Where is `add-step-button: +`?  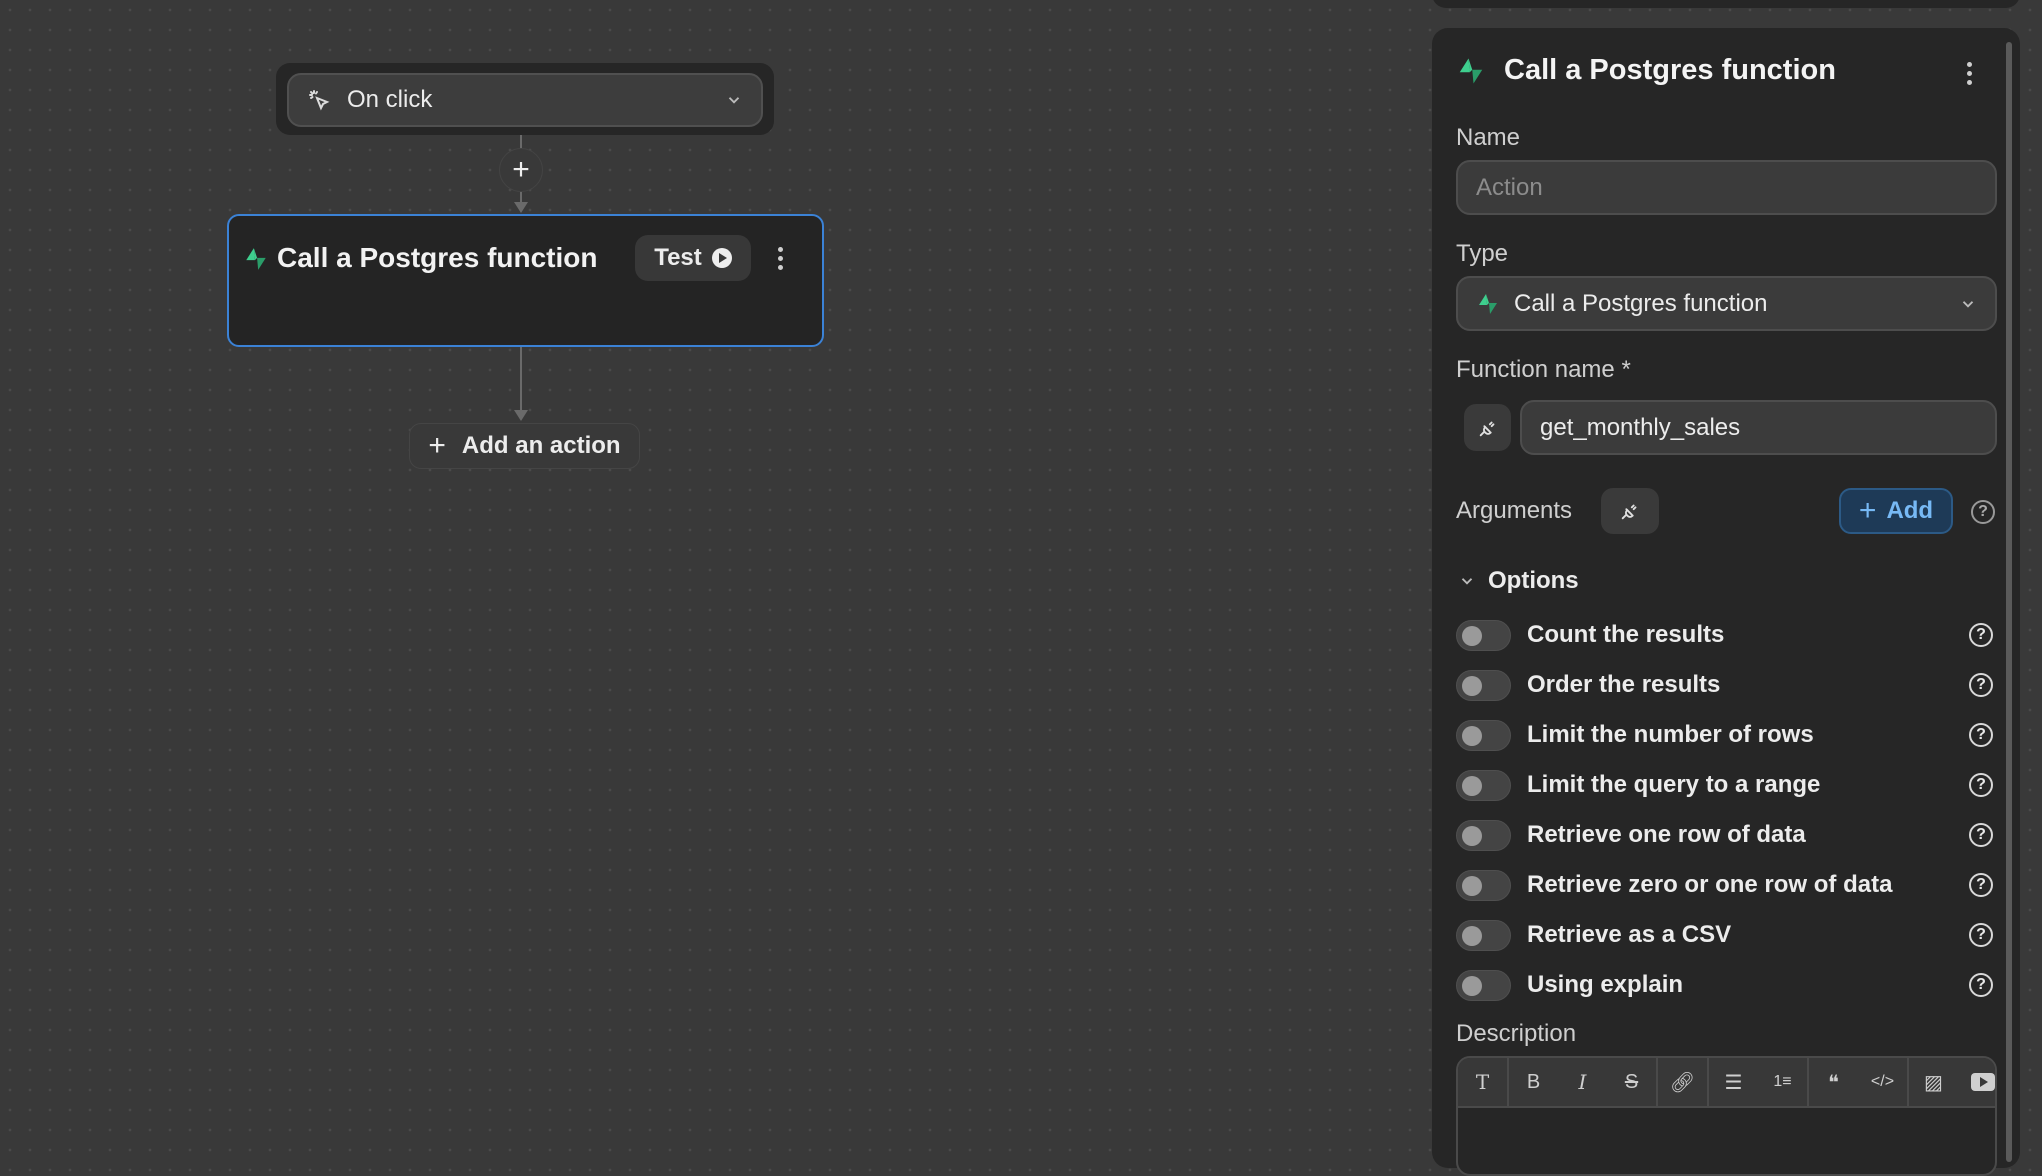 add-step-button: + is located at coordinates (521, 170).